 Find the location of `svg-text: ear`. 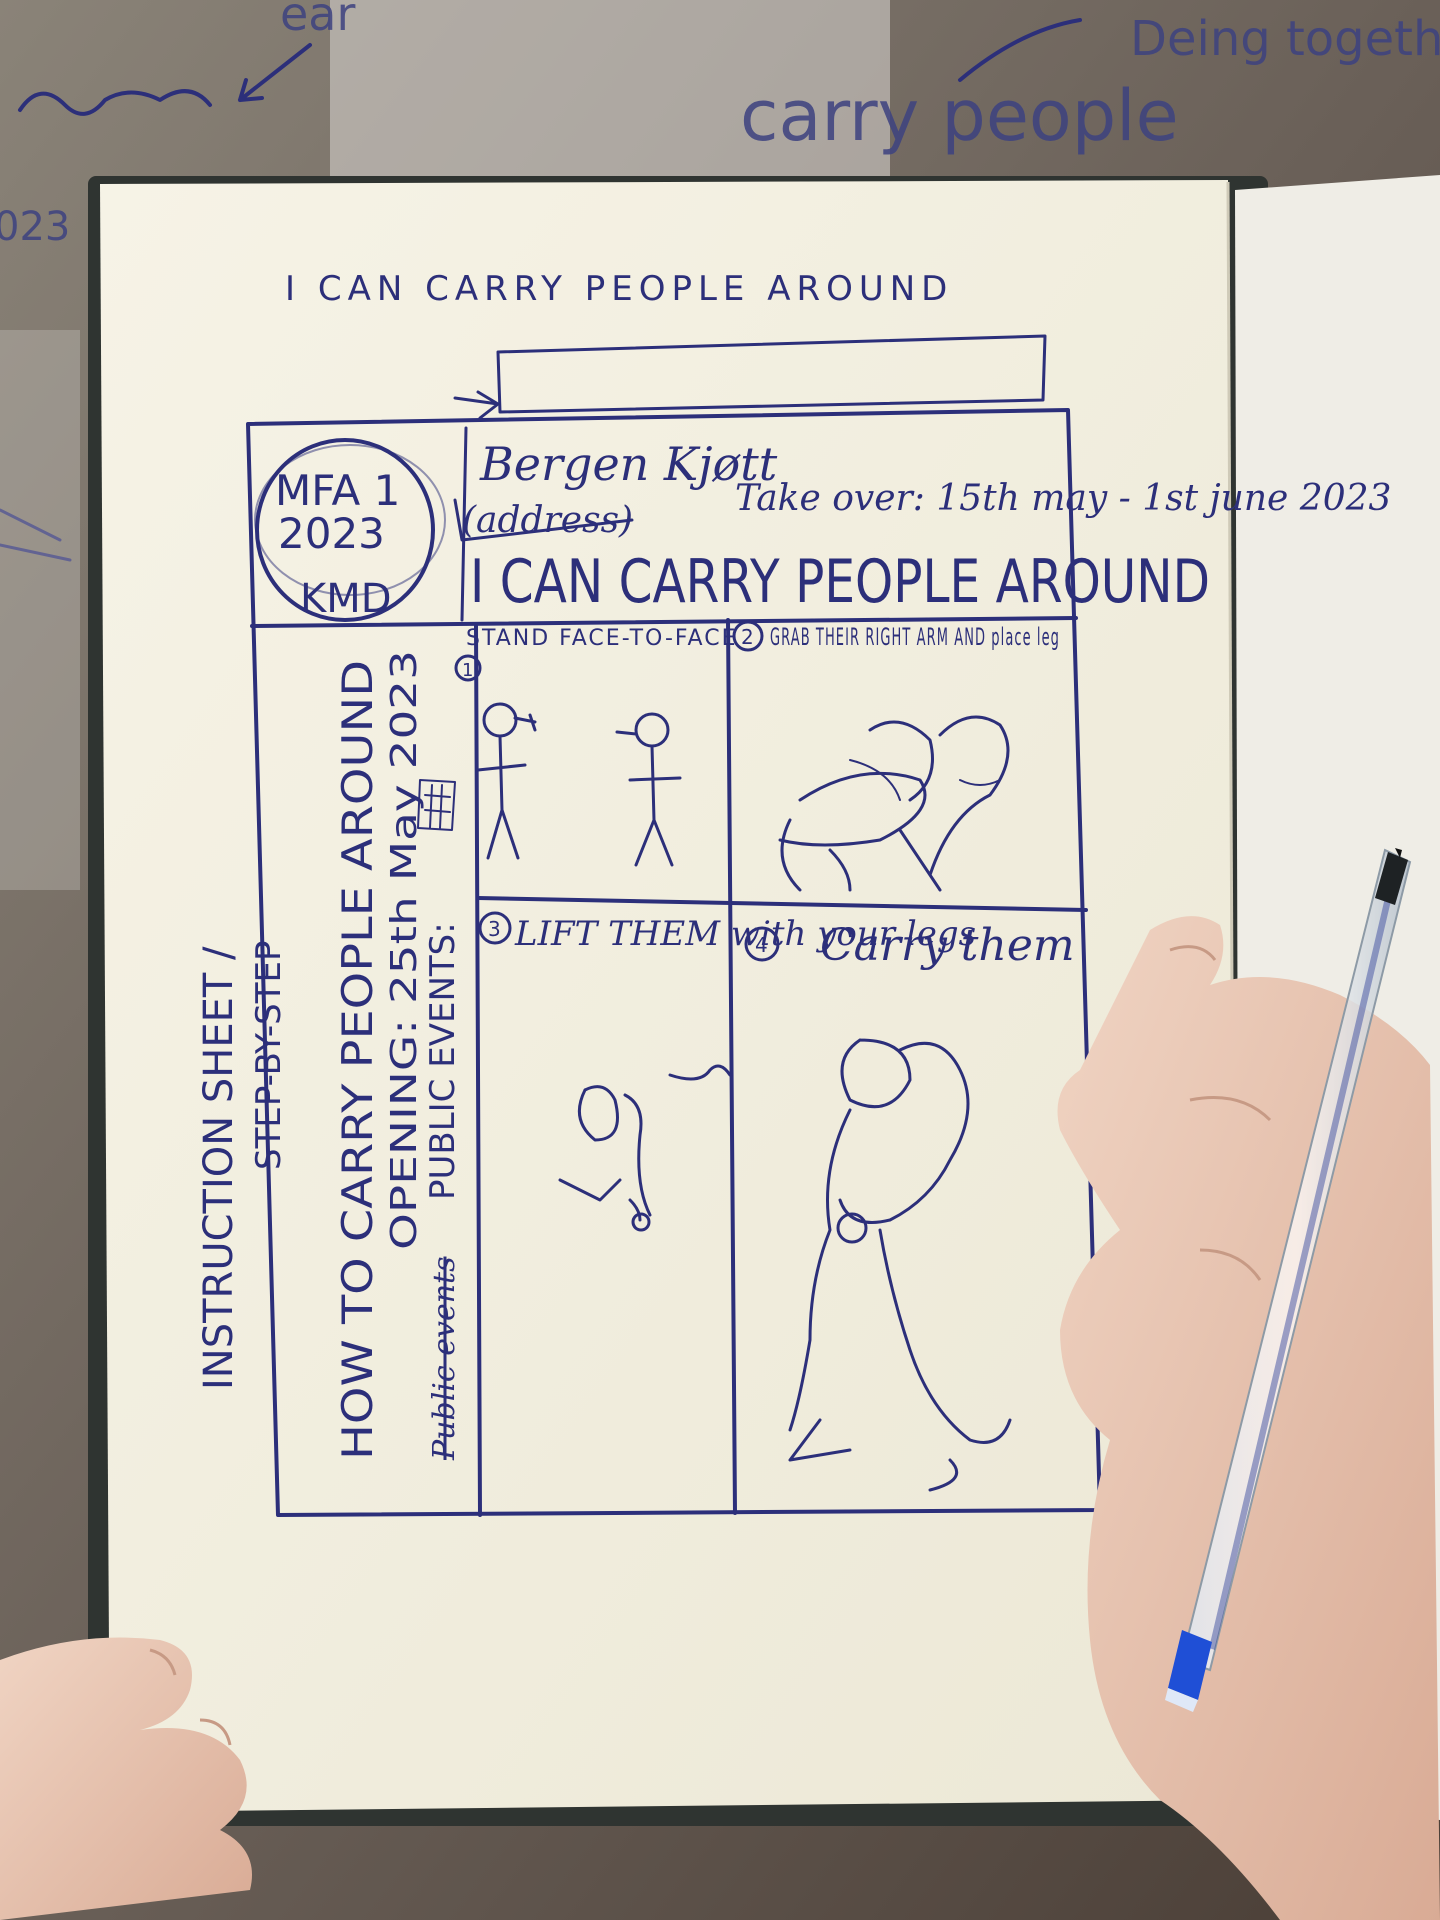

svg-text: ear is located at coordinates (317, 20).